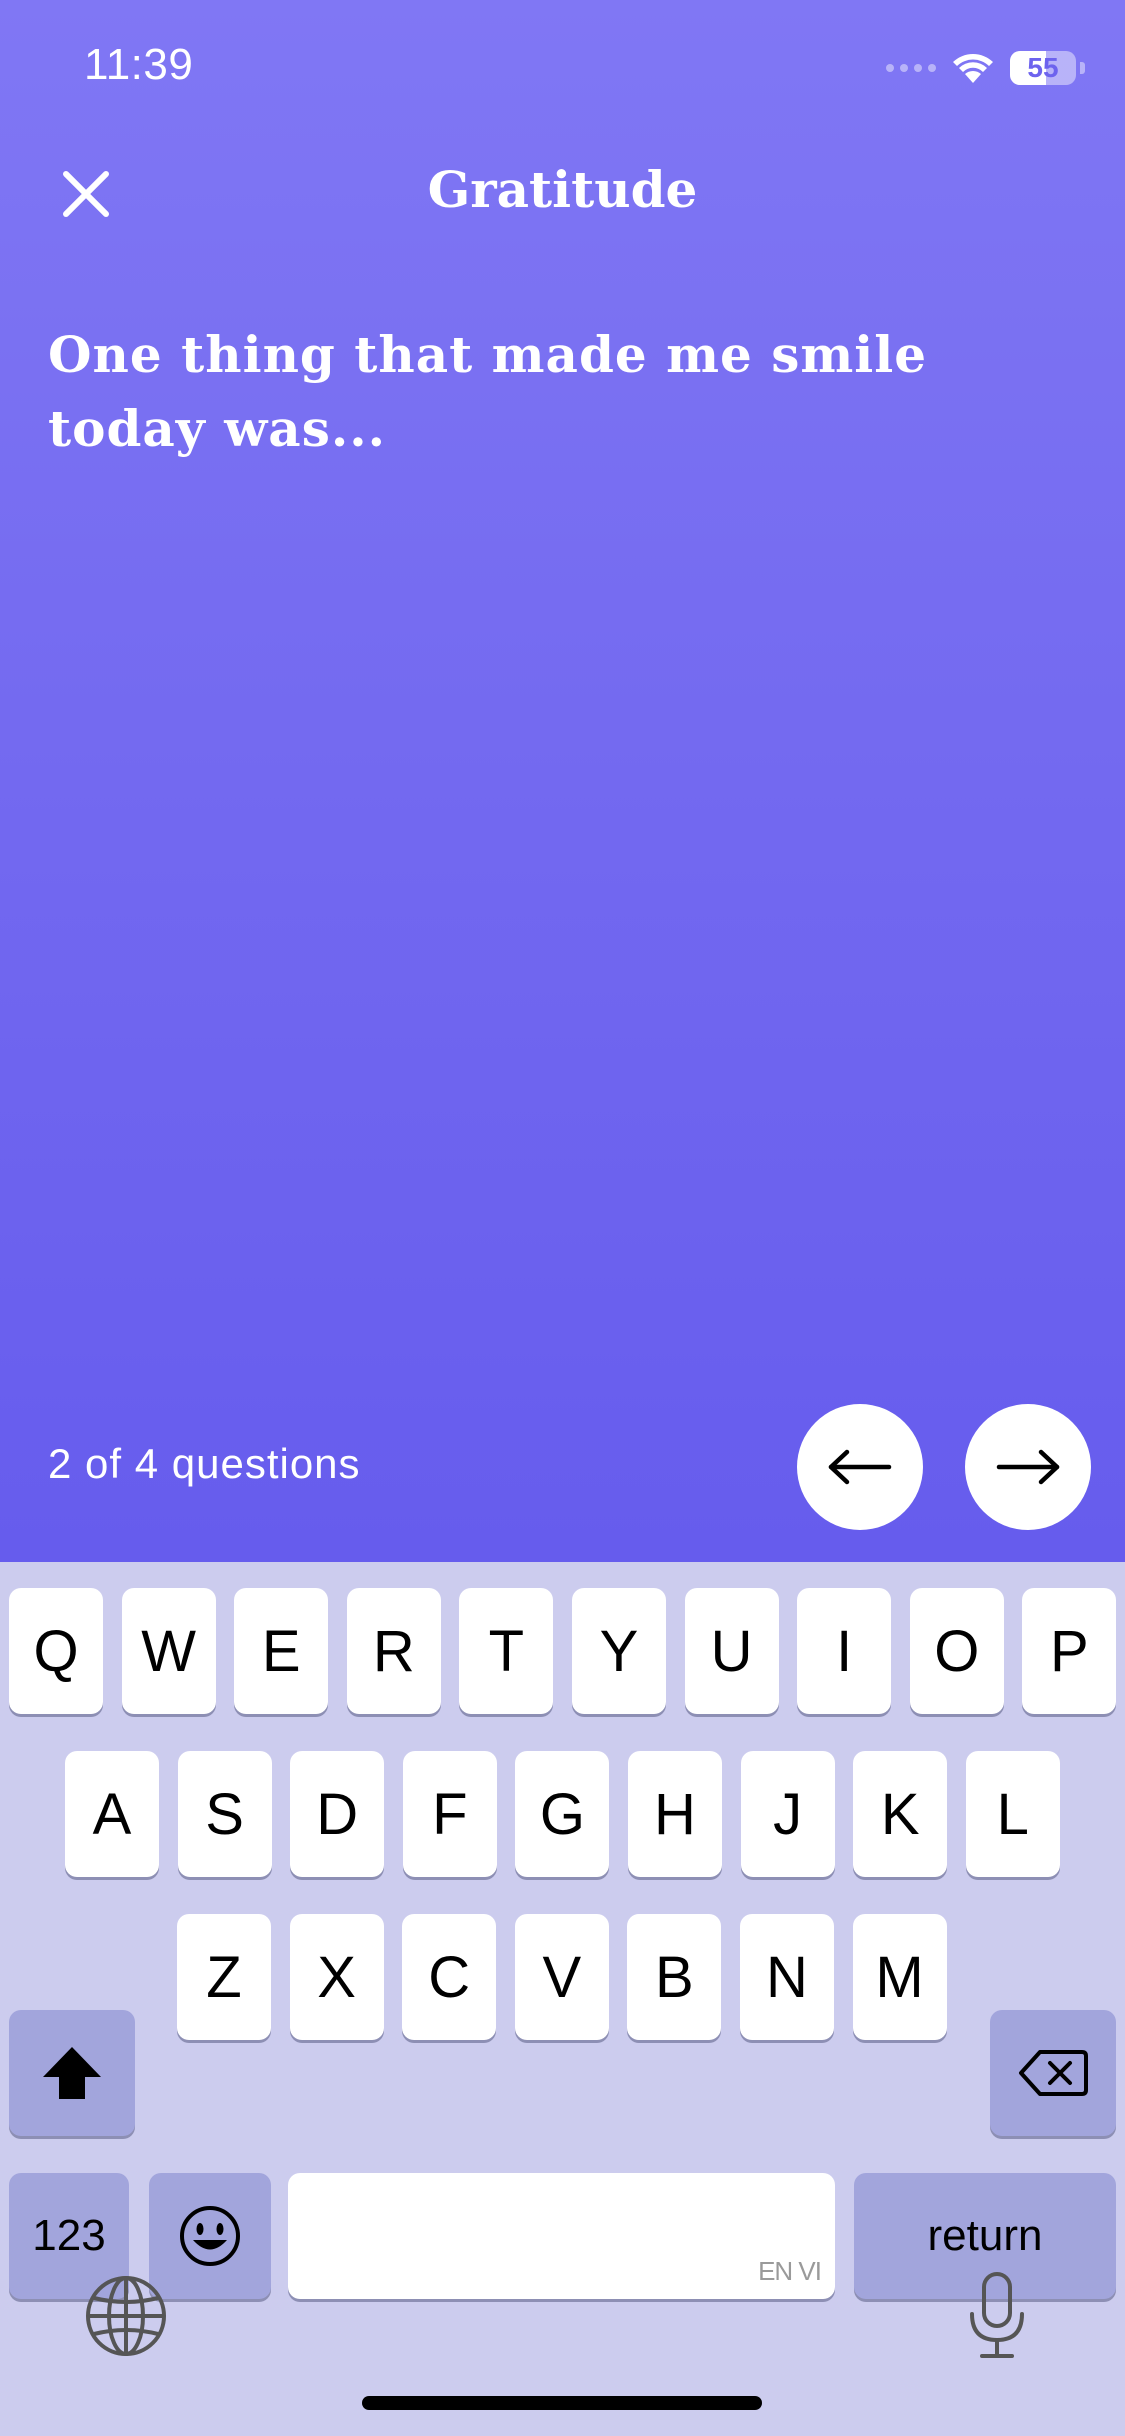  I want to click on question-progress: 2 of 4 questions, so click(204, 1463).